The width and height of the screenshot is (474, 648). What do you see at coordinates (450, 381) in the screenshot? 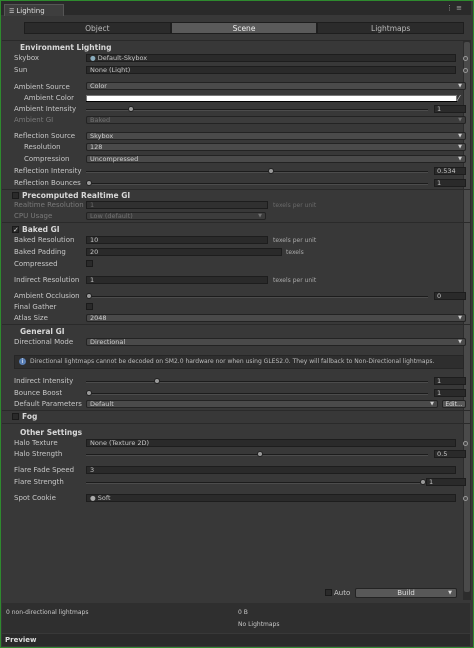
I see `indirect-intensity-input: 1` at bounding box center [450, 381].